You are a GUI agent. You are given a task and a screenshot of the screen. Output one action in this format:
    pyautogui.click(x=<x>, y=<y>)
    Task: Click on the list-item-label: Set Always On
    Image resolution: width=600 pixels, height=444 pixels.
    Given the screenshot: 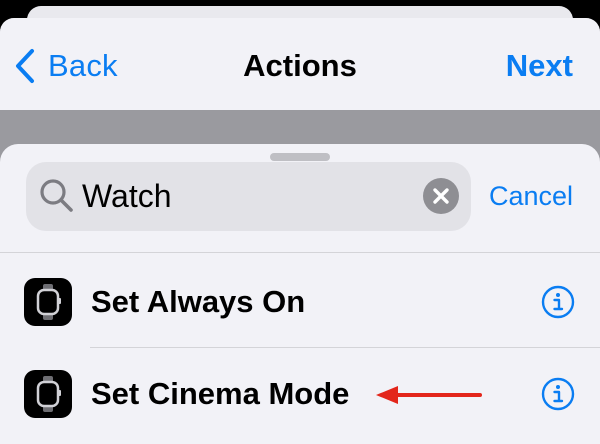 What is the action you would take?
    pyautogui.click(x=198, y=301)
    